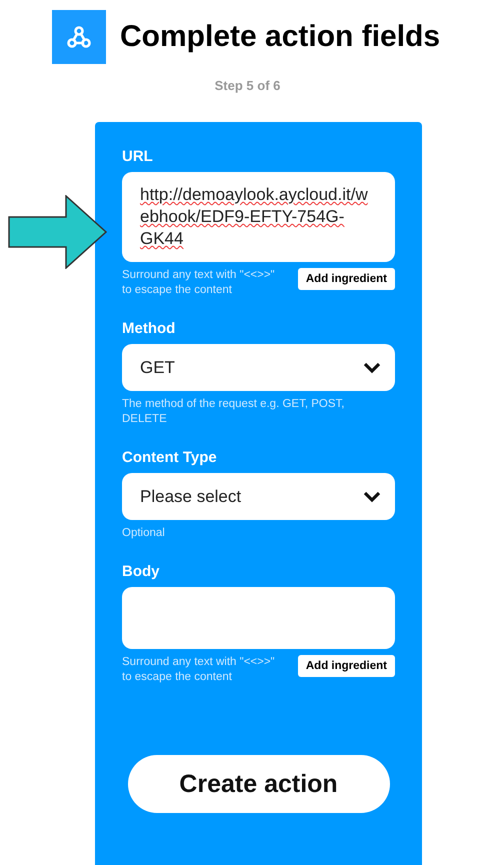  I want to click on text-input-field, so click(258, 618).